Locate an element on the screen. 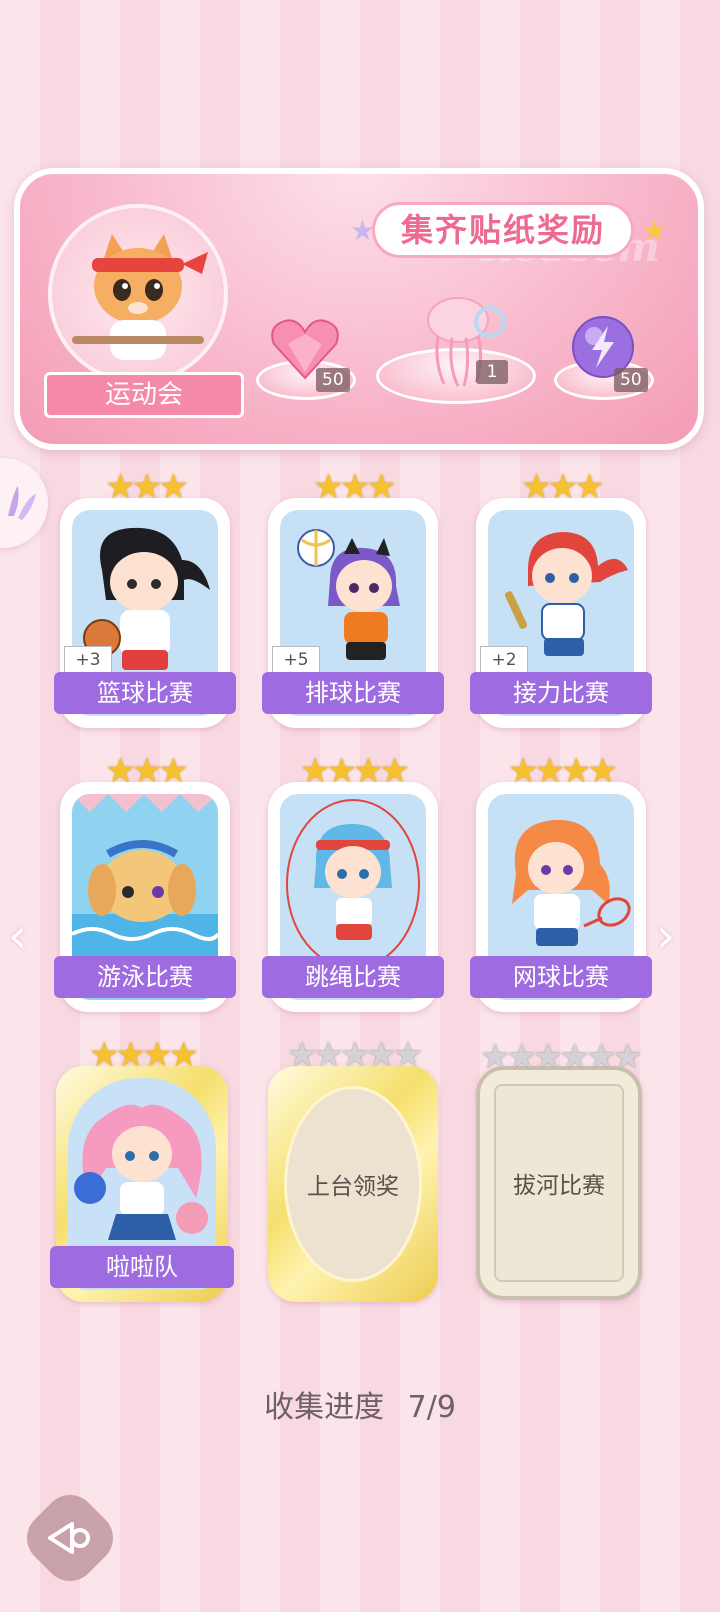  card-label: 啦啦队 is located at coordinates (142, 1267).